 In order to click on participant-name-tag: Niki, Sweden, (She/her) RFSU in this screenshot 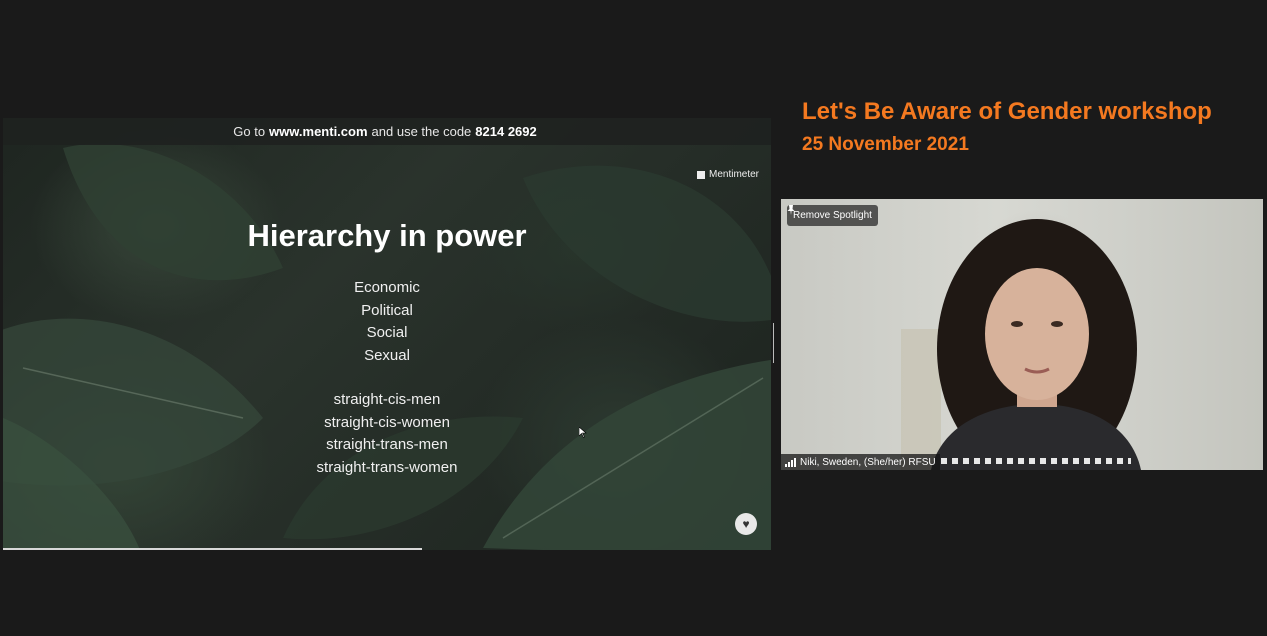, I will do `click(860, 462)`.